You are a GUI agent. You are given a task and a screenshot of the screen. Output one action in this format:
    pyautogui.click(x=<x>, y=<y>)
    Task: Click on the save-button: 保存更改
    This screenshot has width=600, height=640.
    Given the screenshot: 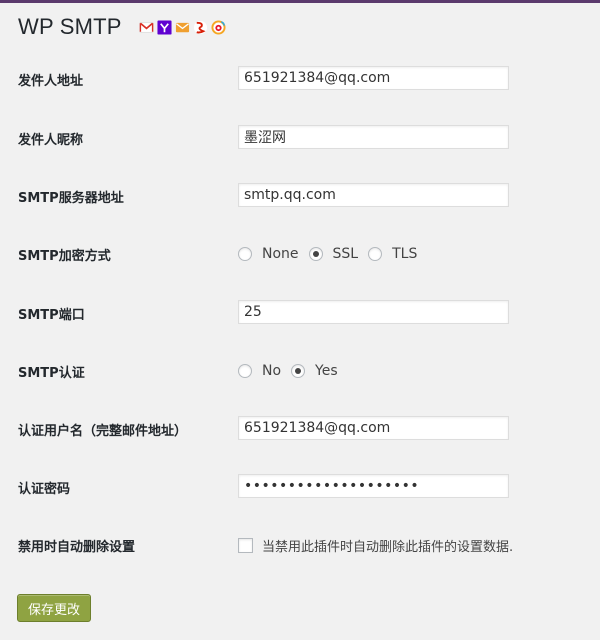 What is the action you would take?
    pyautogui.click(x=54, y=608)
    